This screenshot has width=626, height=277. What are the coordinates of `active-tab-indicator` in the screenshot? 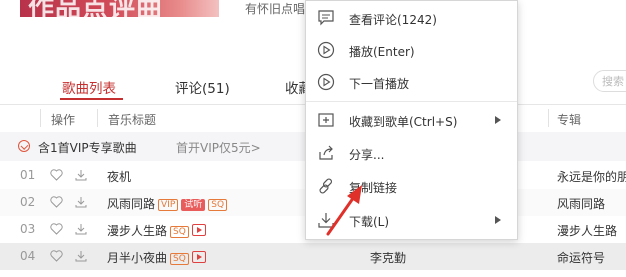 It's located at (91, 99).